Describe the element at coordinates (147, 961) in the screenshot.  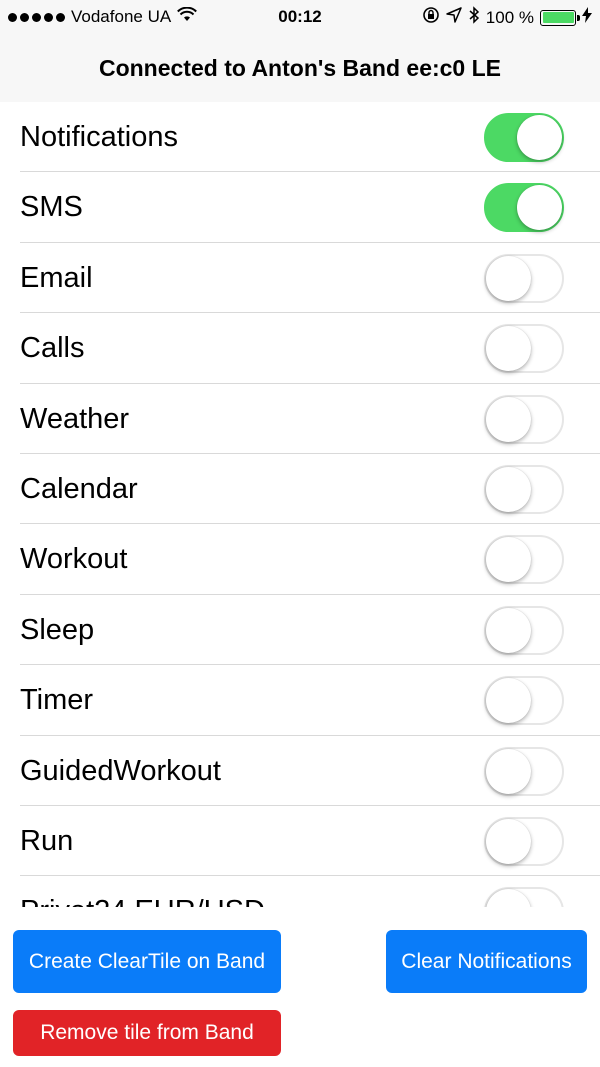
I see `create-tile-button: Create ClearTile on Band` at that location.